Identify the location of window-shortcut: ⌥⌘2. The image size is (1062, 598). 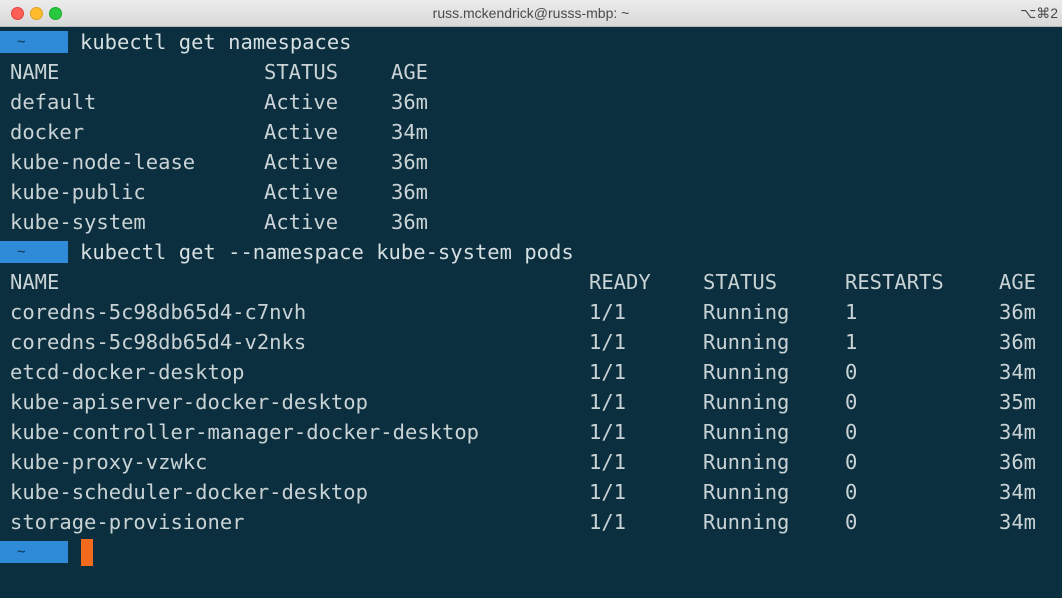
(1039, 13).